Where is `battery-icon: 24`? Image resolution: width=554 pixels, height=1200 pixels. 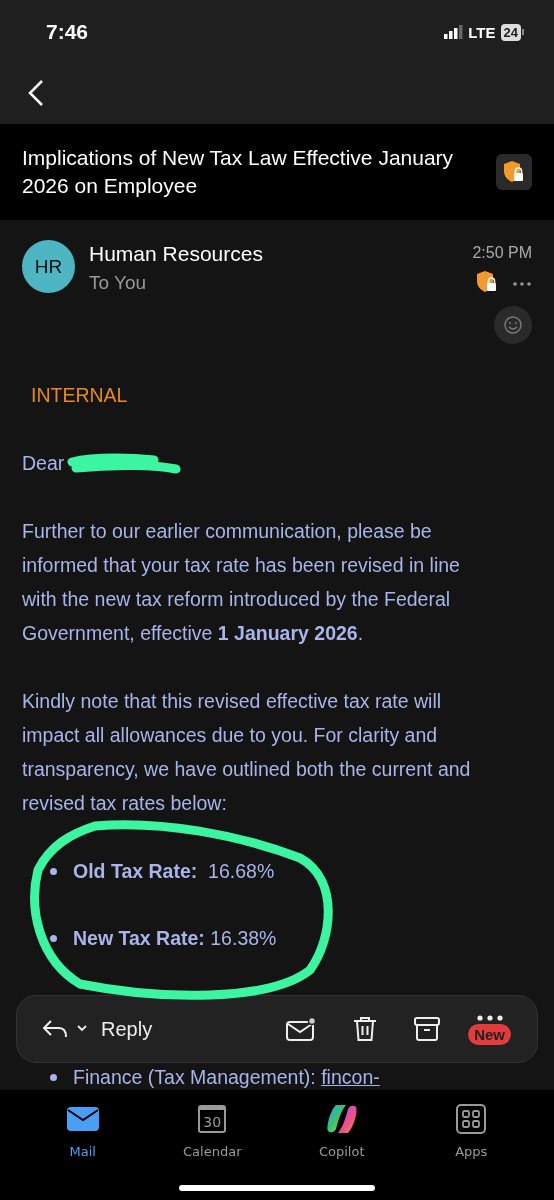
battery-icon: 24 is located at coordinates (512, 32).